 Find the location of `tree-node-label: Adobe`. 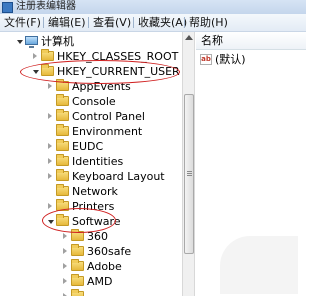

tree-node-label: Adobe is located at coordinates (104, 266).